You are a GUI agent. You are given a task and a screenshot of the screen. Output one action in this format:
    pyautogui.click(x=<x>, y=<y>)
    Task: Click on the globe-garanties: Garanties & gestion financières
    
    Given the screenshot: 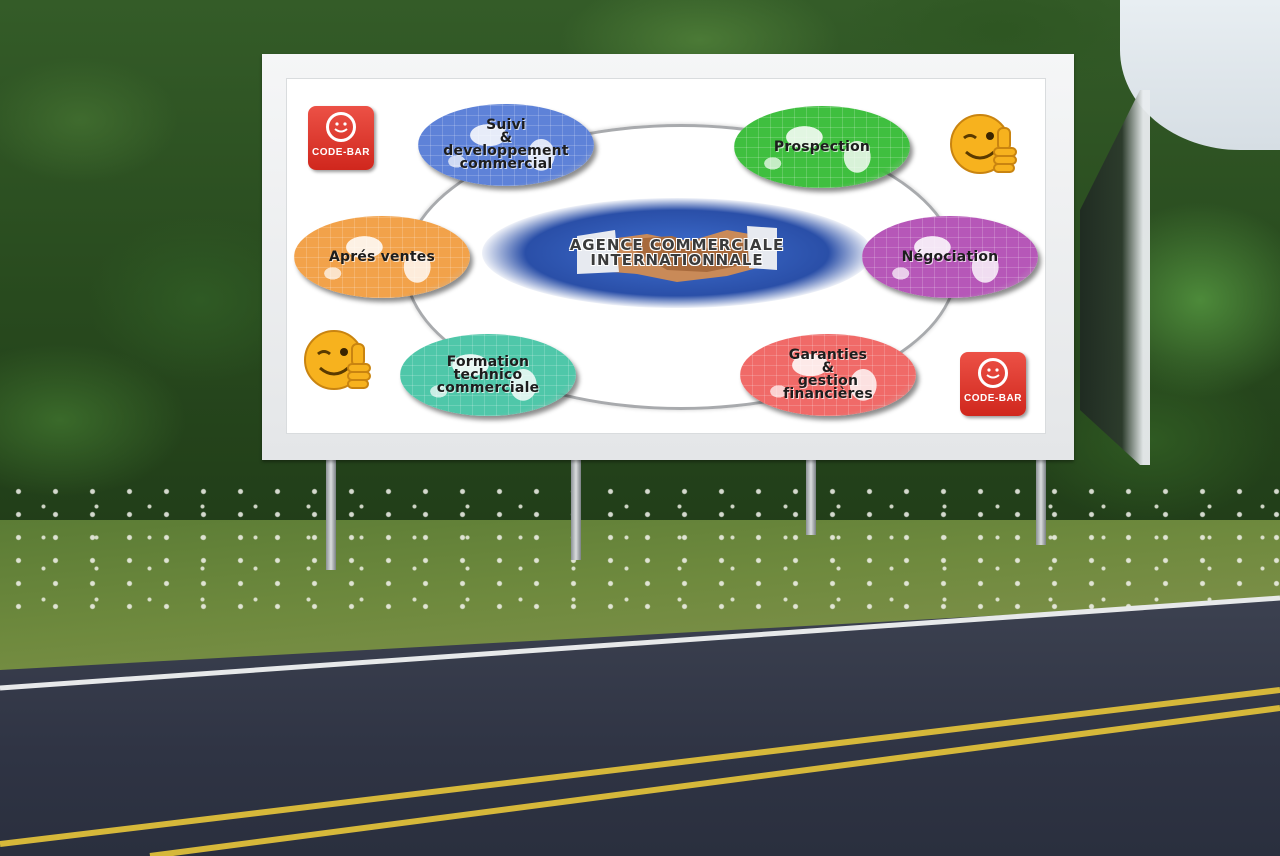 What is the action you would take?
    pyautogui.click(x=828, y=375)
    